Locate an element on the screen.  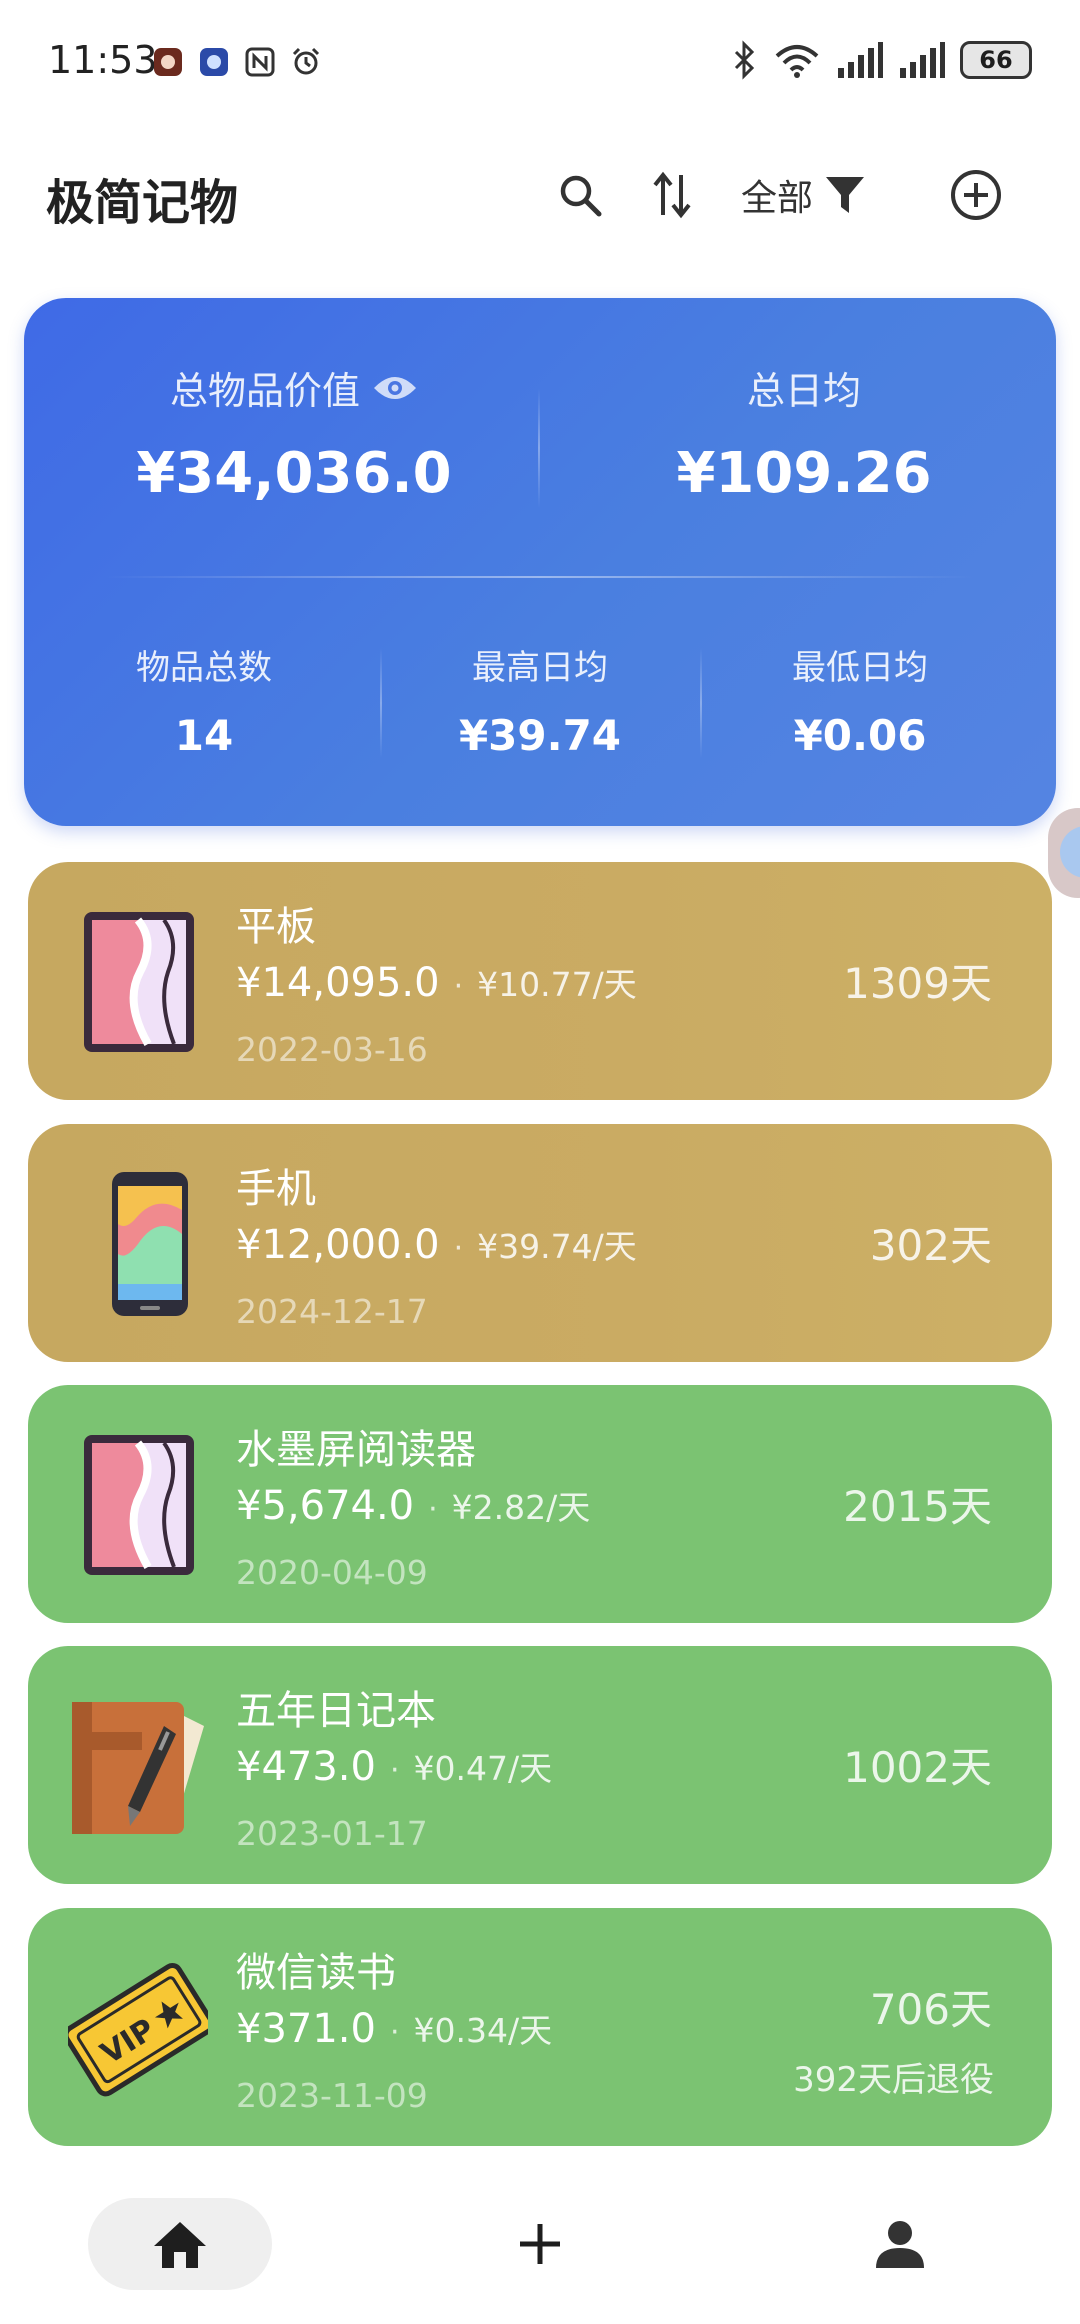
wifi-icon is located at coordinates (797, 61).